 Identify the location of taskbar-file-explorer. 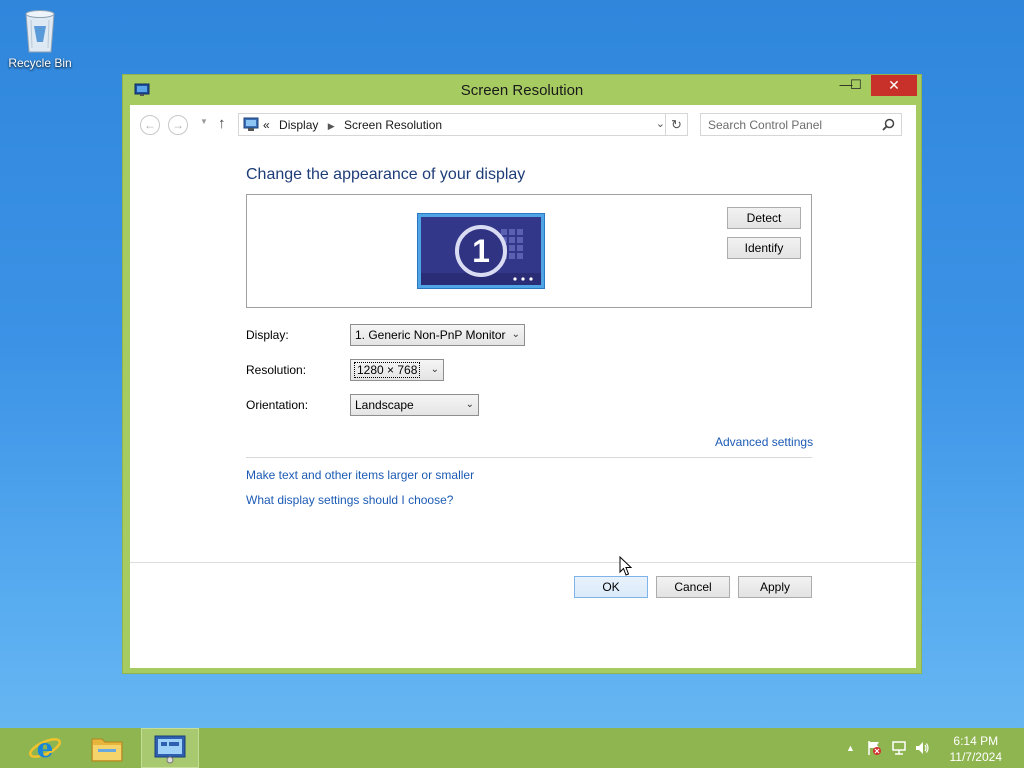
(107, 748).